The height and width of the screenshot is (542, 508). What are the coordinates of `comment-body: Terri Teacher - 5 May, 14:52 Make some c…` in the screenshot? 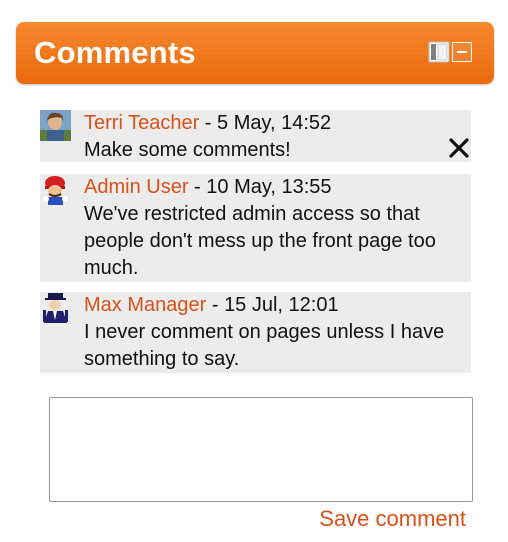 It's located at (273, 137).